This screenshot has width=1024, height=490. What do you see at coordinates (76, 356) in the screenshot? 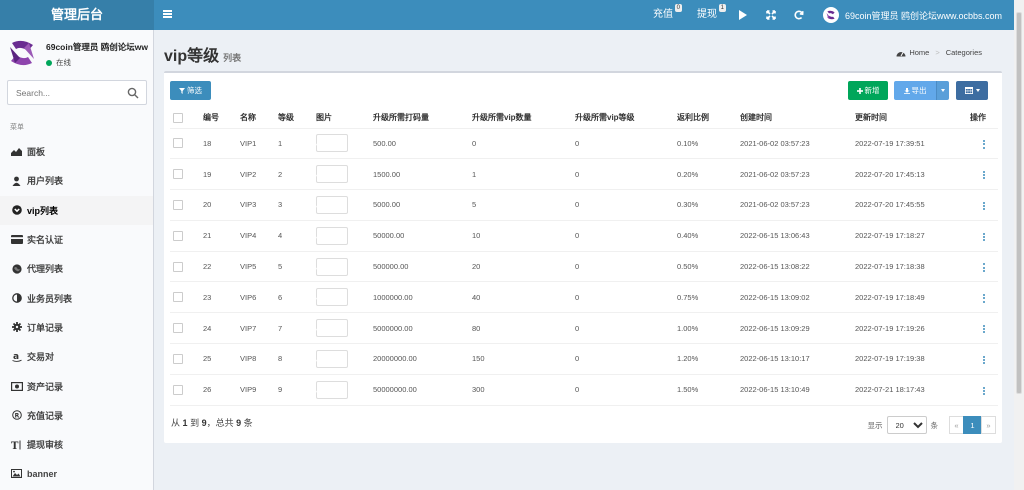
I see `sidebar-item-pairs: a 交易对` at bounding box center [76, 356].